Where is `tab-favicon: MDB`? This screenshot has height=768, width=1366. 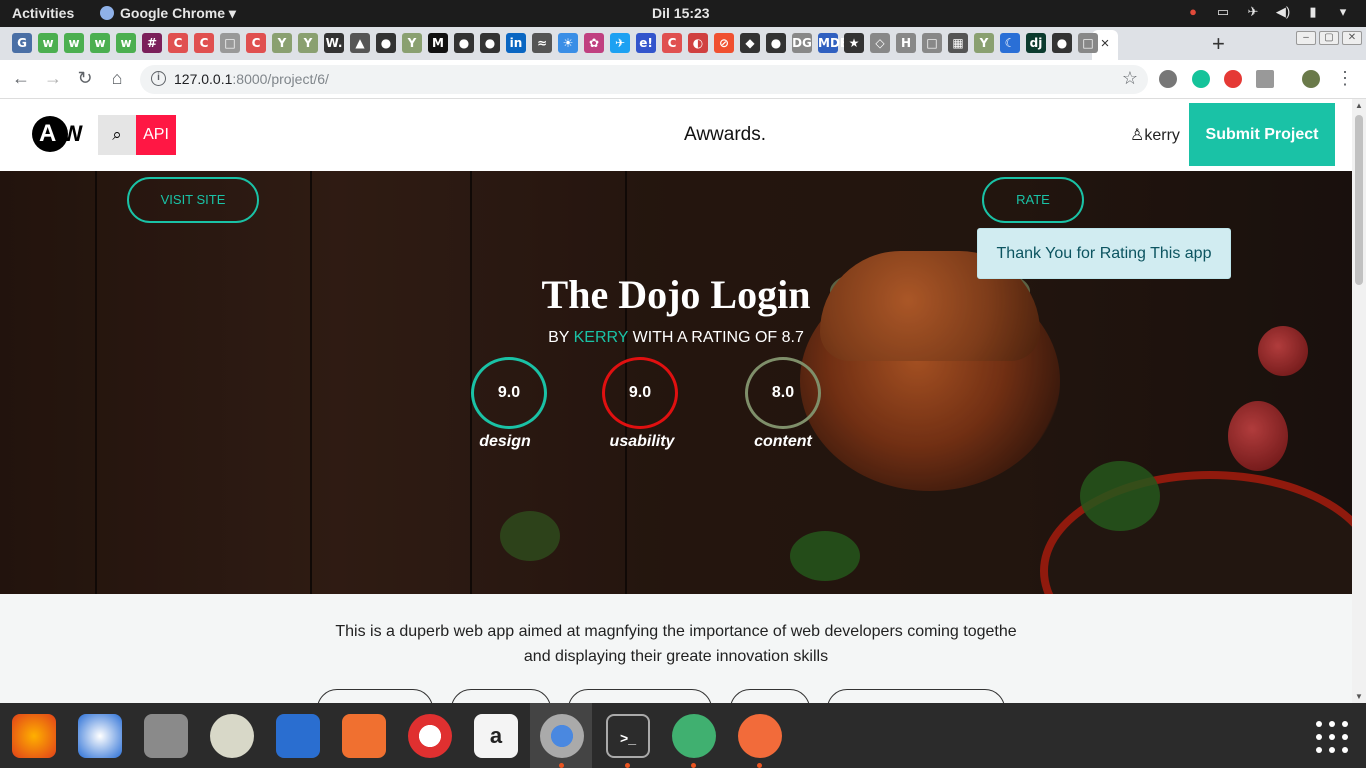 tab-favicon: MDB is located at coordinates (833, 43).